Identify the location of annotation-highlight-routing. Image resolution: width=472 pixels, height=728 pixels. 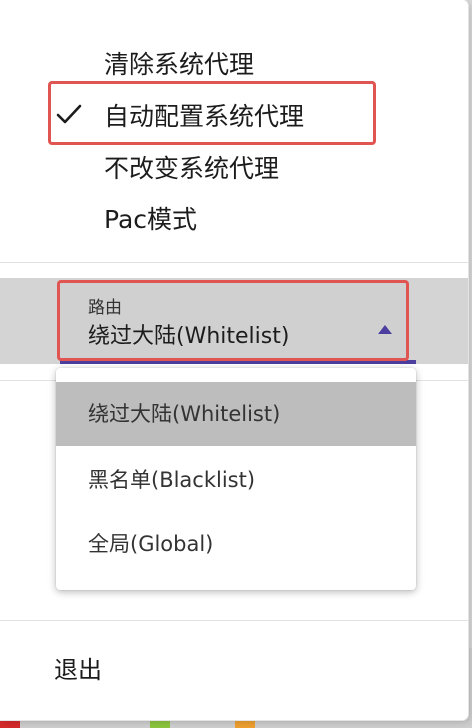
(233, 320).